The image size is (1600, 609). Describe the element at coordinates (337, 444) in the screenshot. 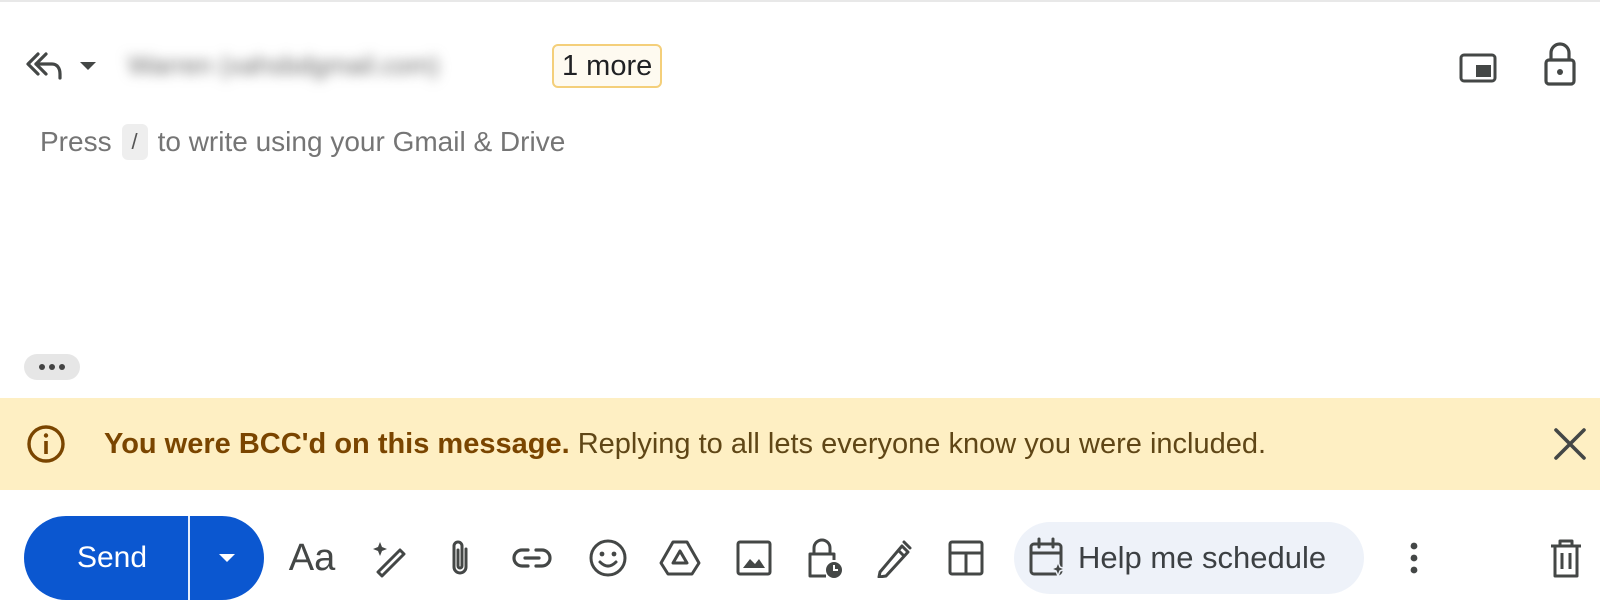

I see `banner-bold-text: You were BCC'd on this message.` at that location.